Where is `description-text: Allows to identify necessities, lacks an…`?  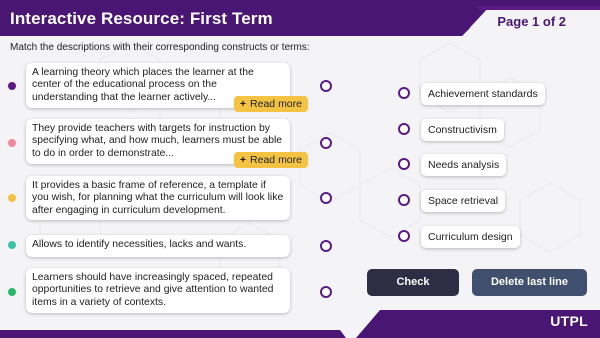 description-text: Allows to identify necessities, lacks an… is located at coordinates (139, 244).